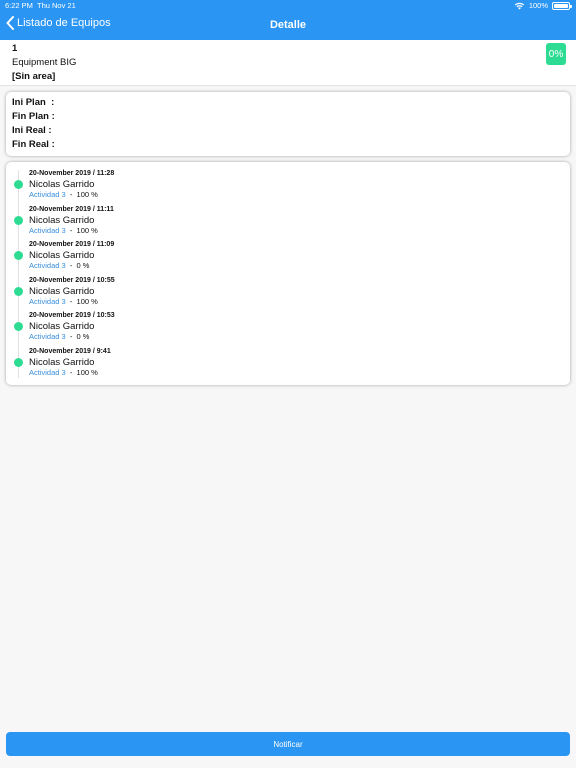 This screenshot has width=576, height=768. What do you see at coordinates (30, 116) in the screenshot?
I see `plan-label: Fin Plan` at bounding box center [30, 116].